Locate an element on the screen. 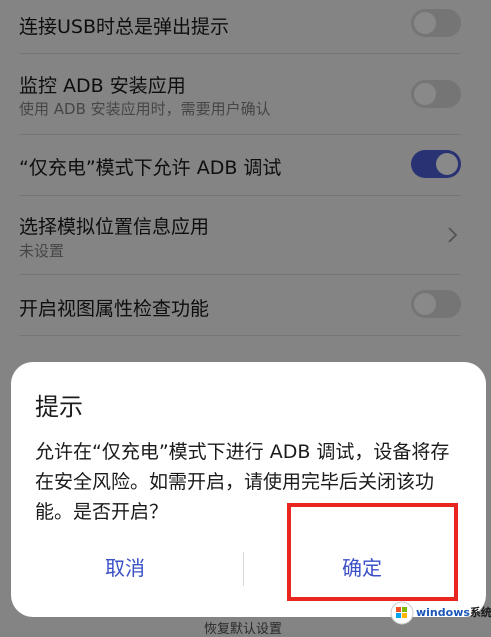 This screenshot has width=491, height=637. restore-default-button: 恢复默认设置 is located at coordinates (243, 627).